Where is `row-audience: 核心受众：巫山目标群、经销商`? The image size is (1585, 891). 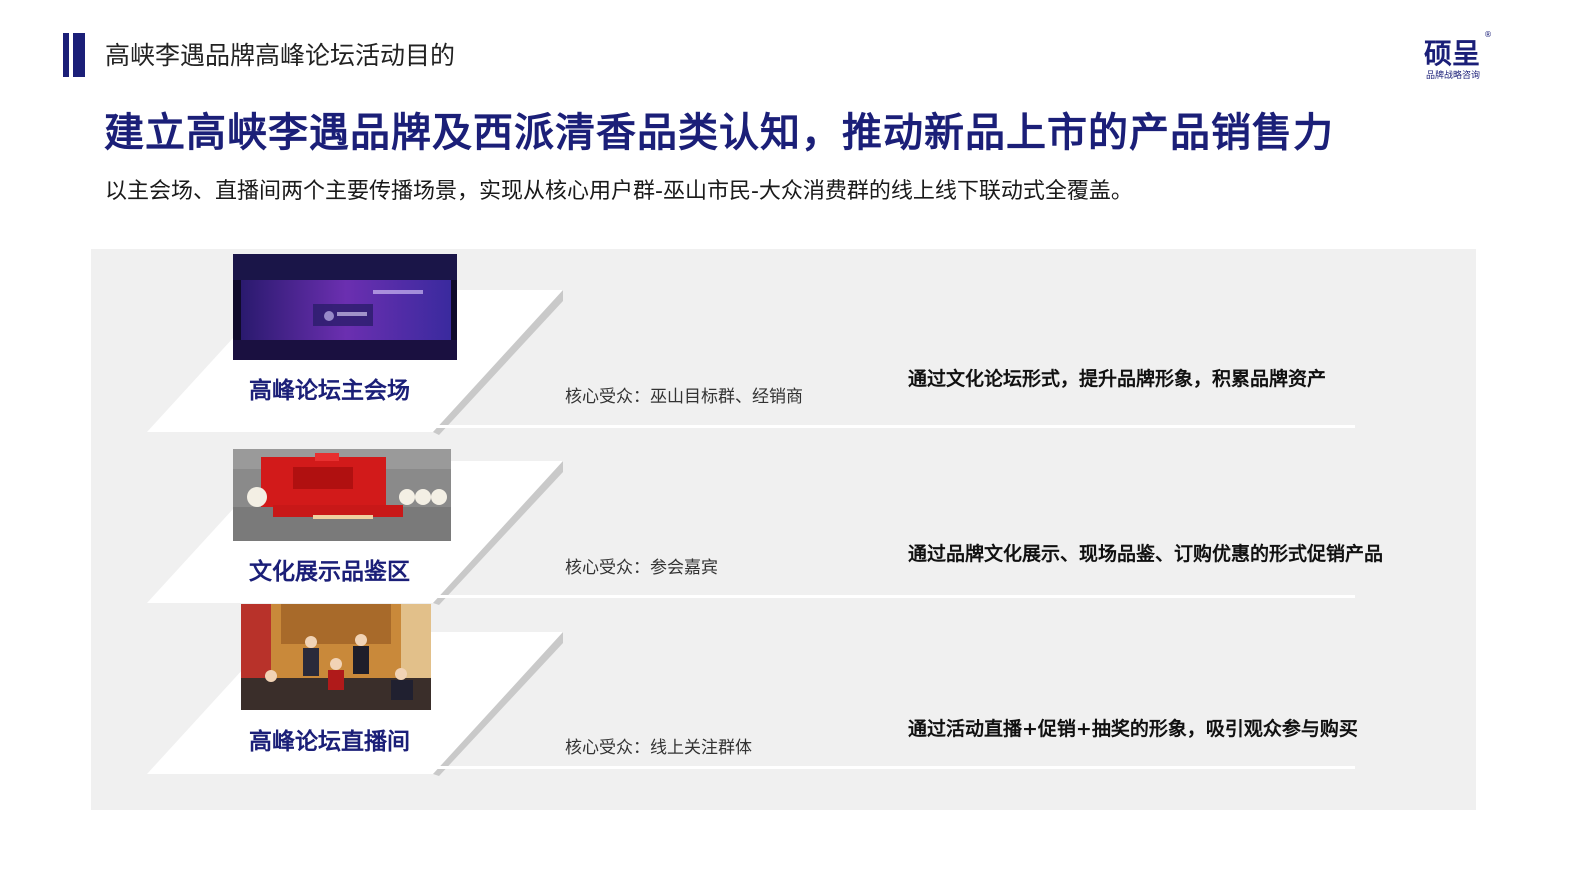
row-audience: 核心受众：巫山目标群、经销商 is located at coordinates (684, 397).